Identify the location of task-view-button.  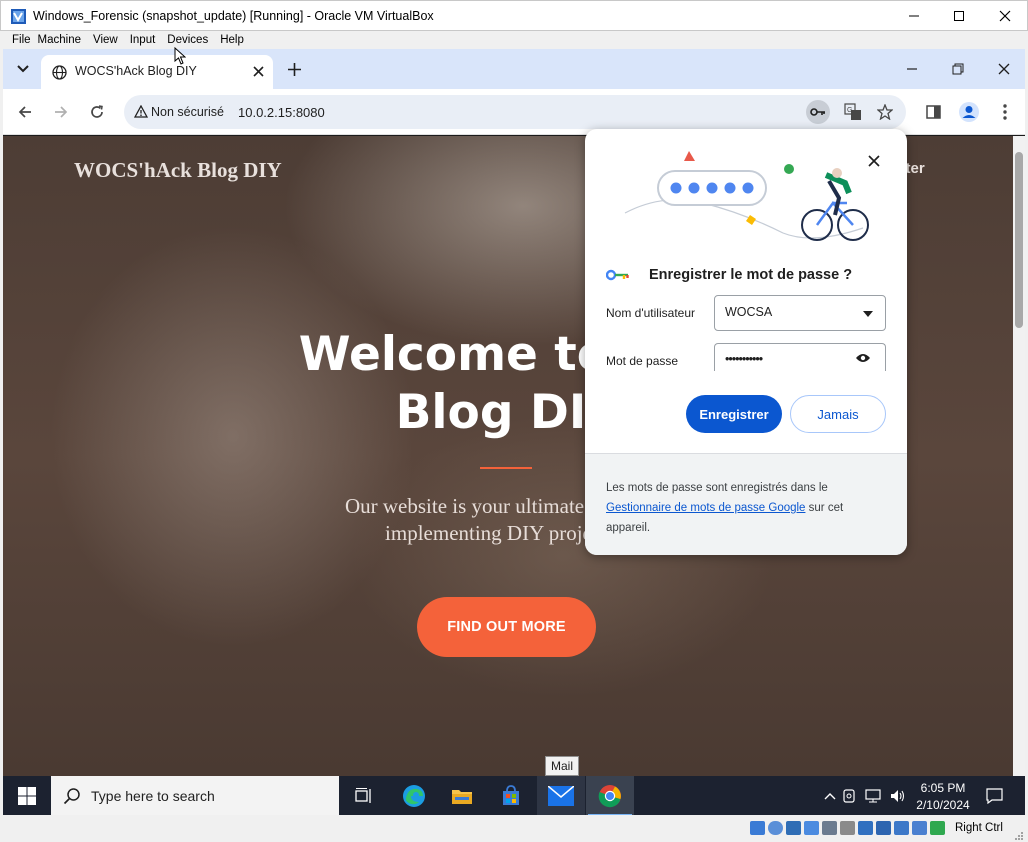
(364, 796).